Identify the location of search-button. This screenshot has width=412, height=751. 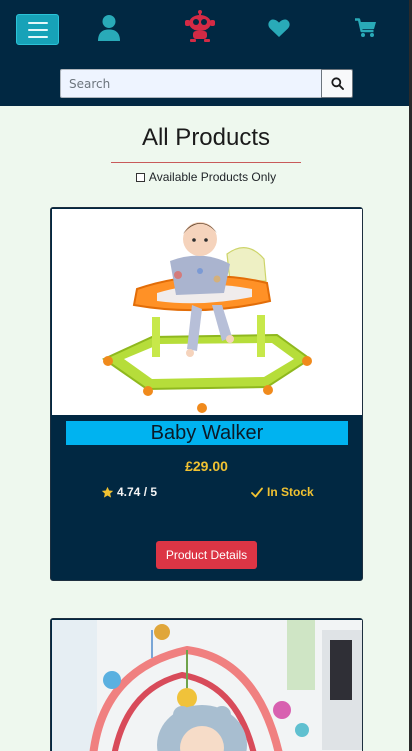
(337, 83).